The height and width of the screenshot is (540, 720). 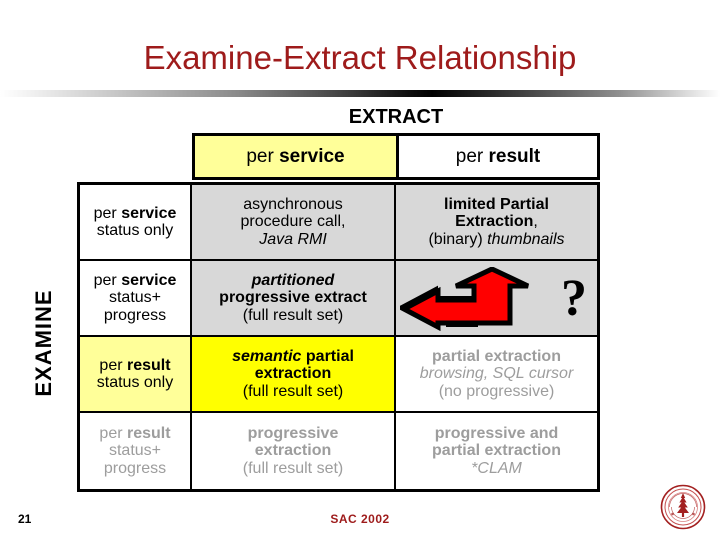 I want to click on row3-header-line2: status only, so click(x=135, y=382).